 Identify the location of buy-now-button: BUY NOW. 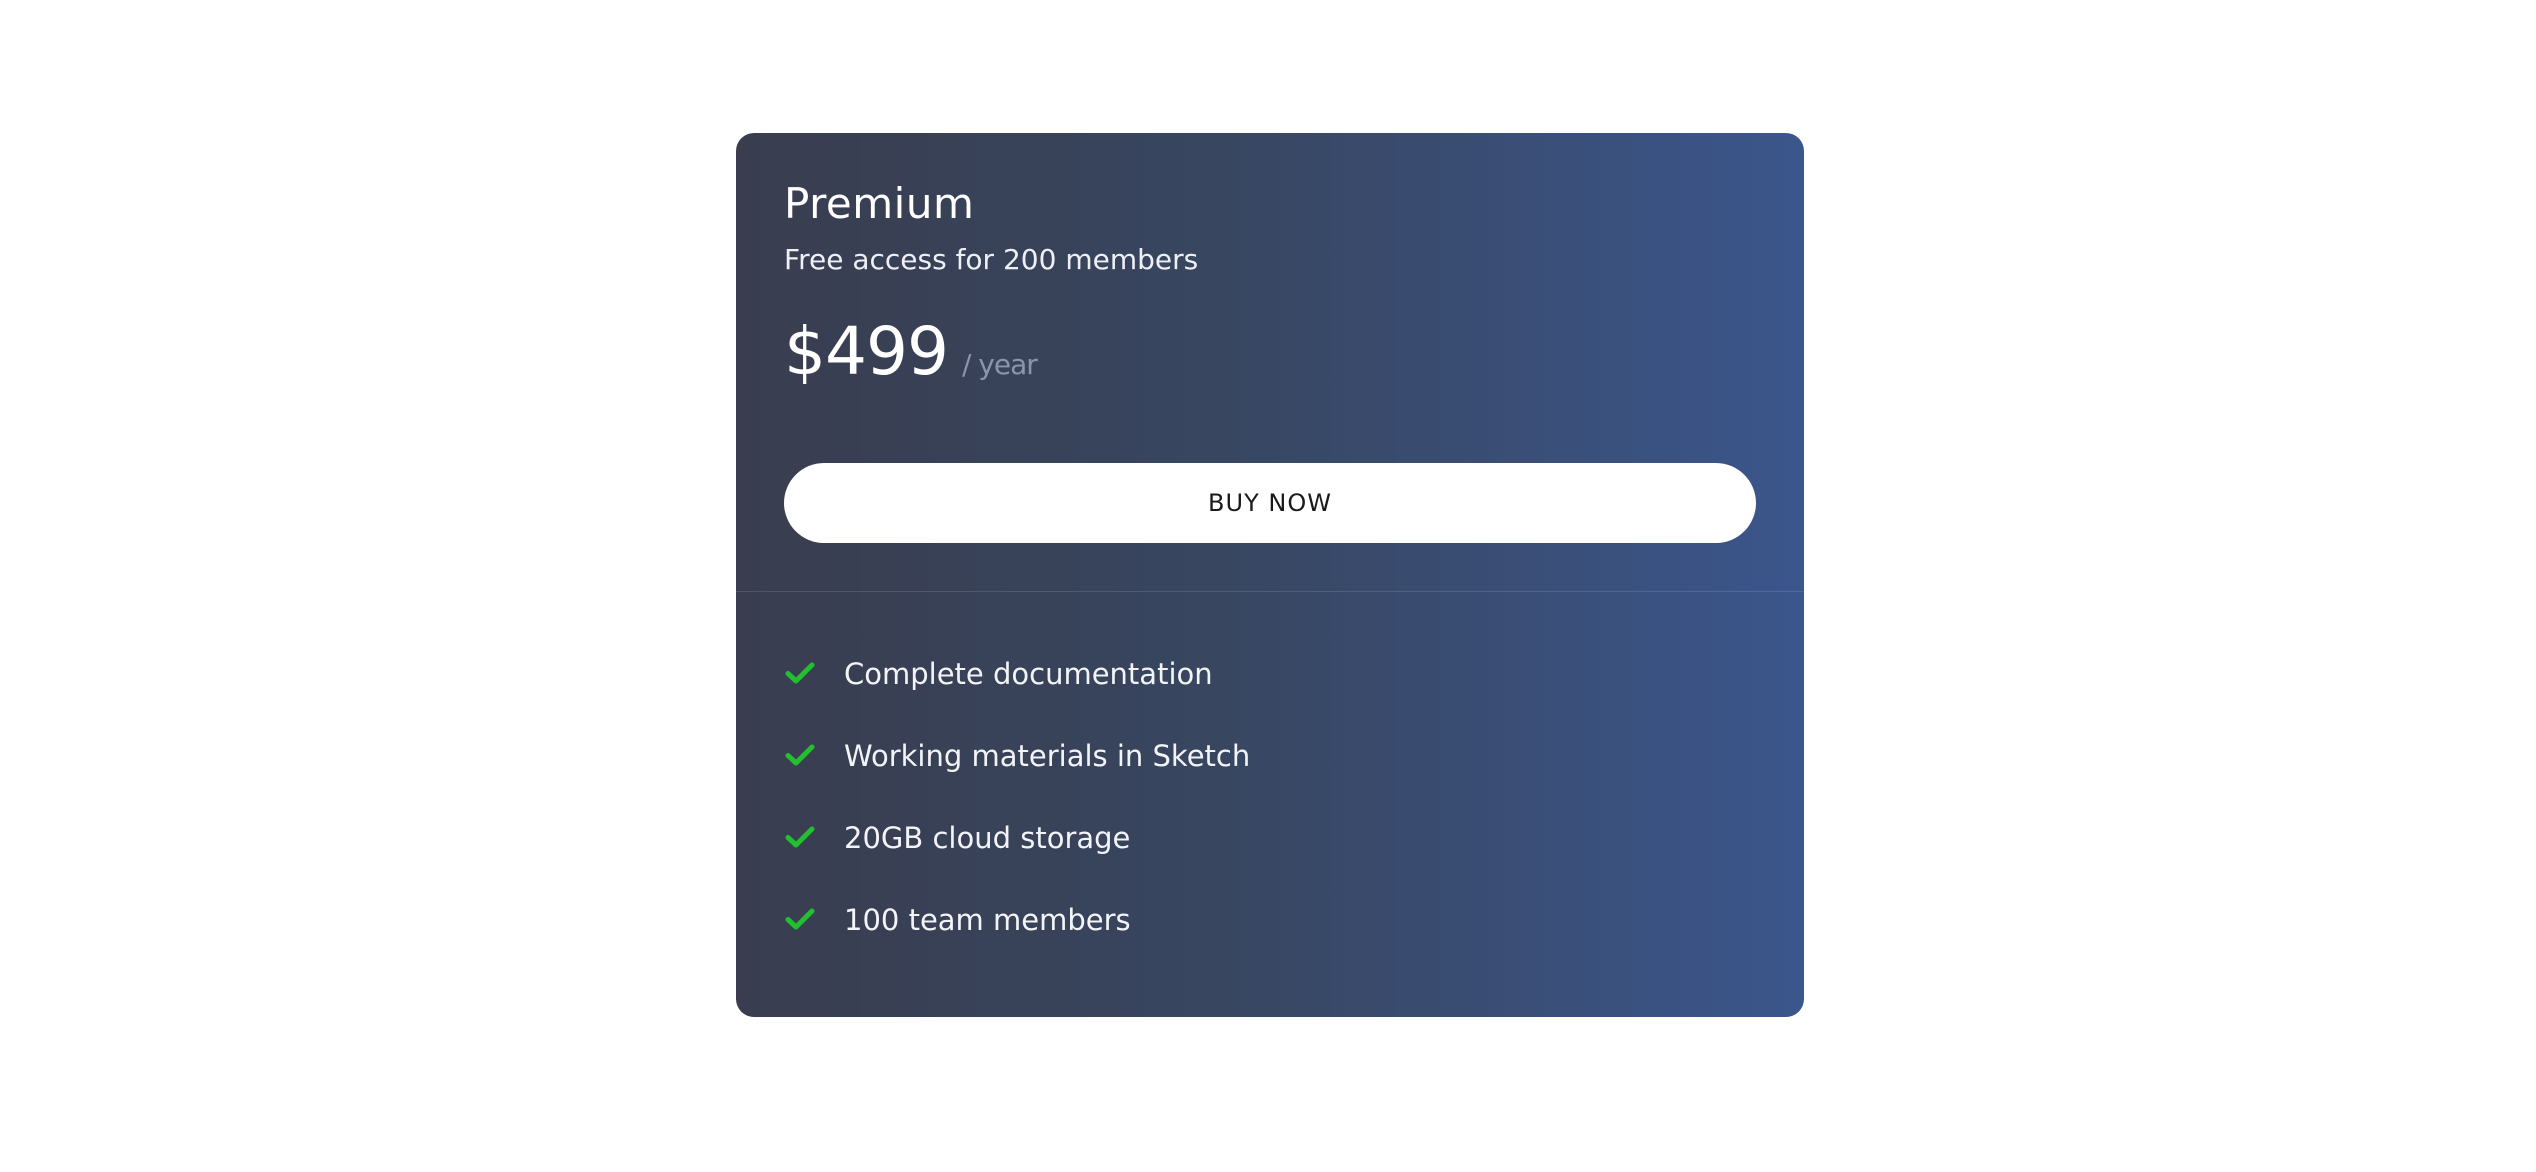
(1270, 503).